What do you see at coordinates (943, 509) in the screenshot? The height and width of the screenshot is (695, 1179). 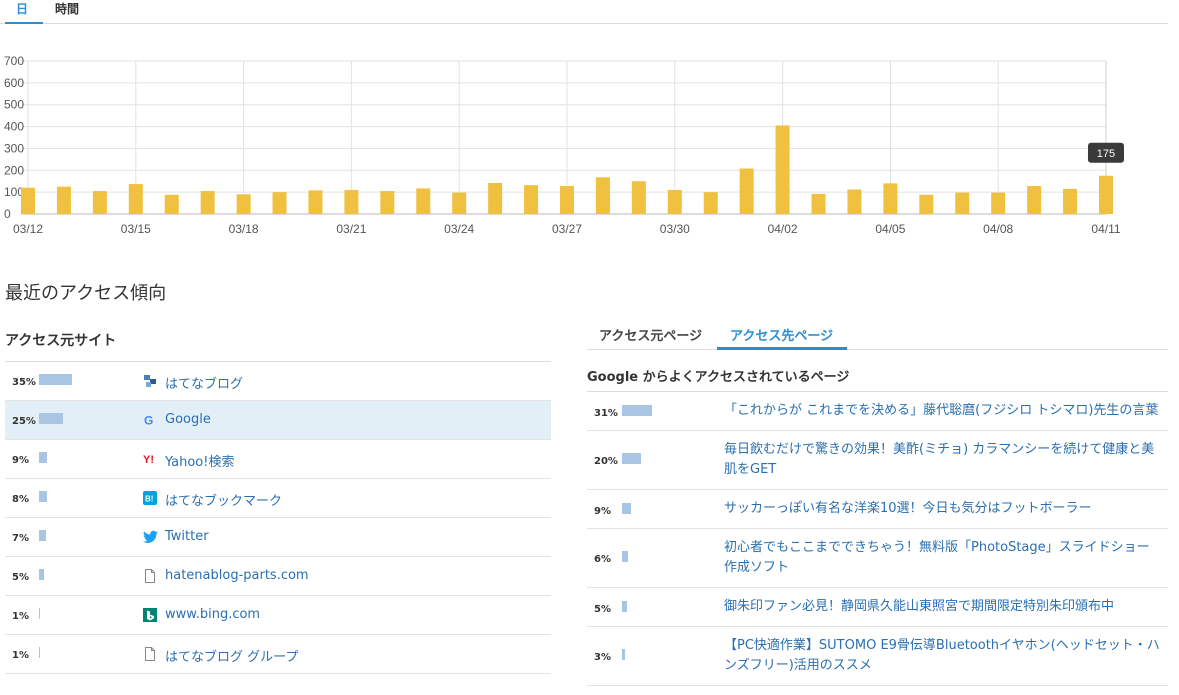 I see `page-link: サッカーっぽい有名な洋楽10選！今日も気分はフットボーラー` at bounding box center [943, 509].